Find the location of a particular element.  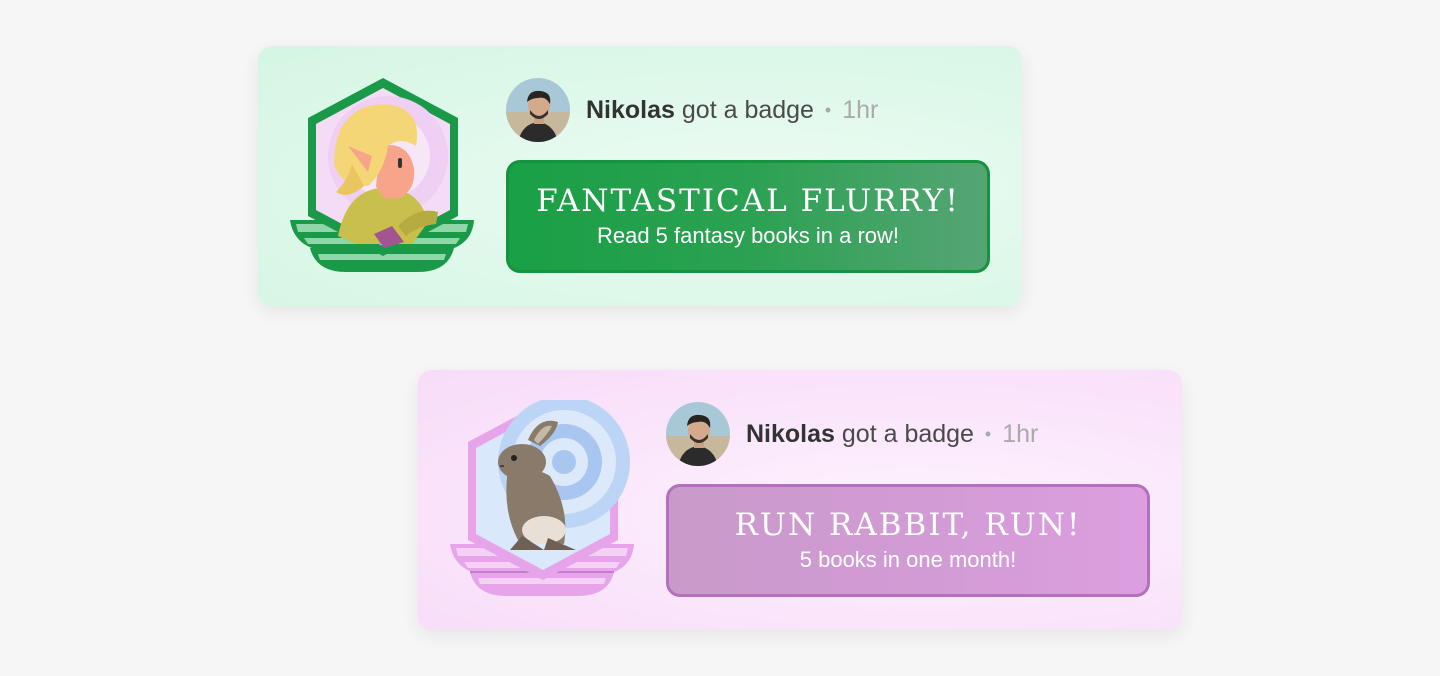

badge-title: RUN RABBIT, RUN! is located at coordinates (908, 525).